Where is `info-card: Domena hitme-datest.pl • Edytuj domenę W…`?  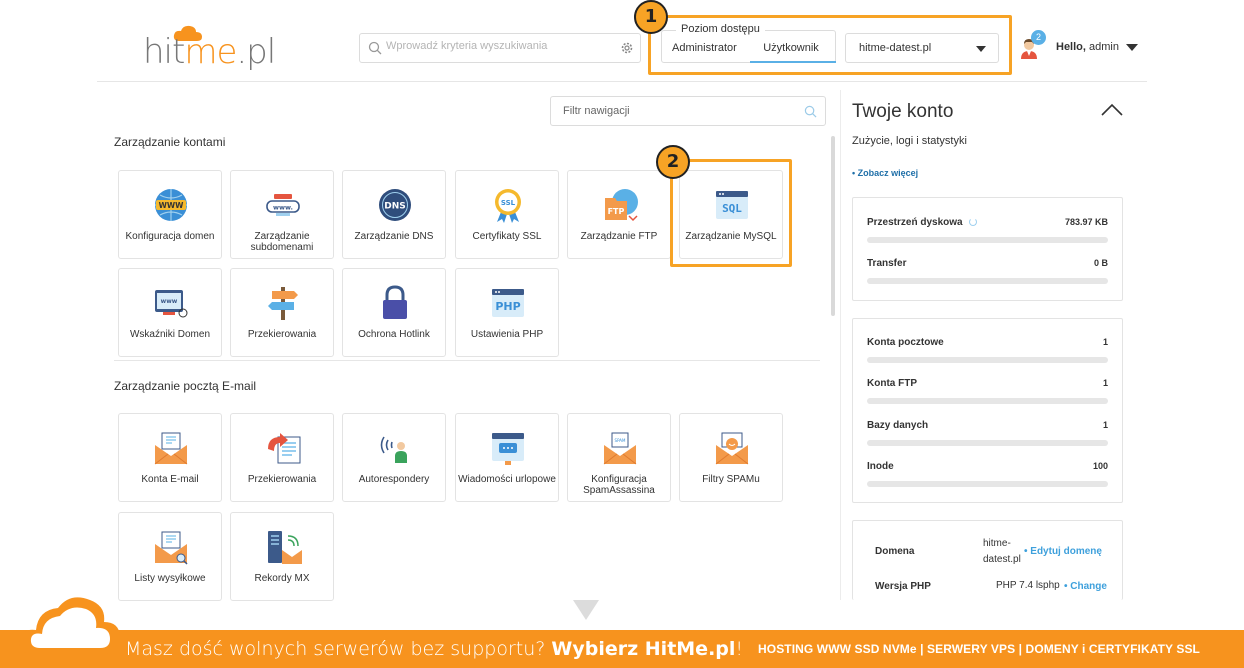
info-card: Domena hitme-datest.pl • Edytuj domenę W… is located at coordinates (987, 560).